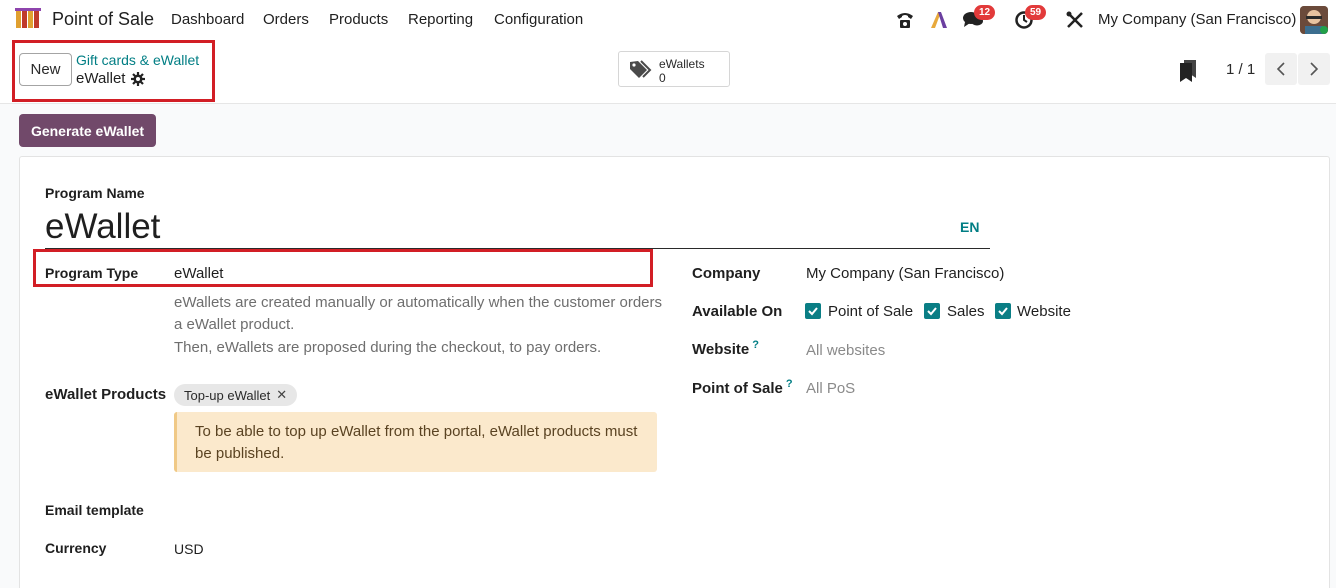 Image resolution: width=1336 pixels, height=588 pixels. I want to click on smart-button-label: eWallets, so click(682, 64).